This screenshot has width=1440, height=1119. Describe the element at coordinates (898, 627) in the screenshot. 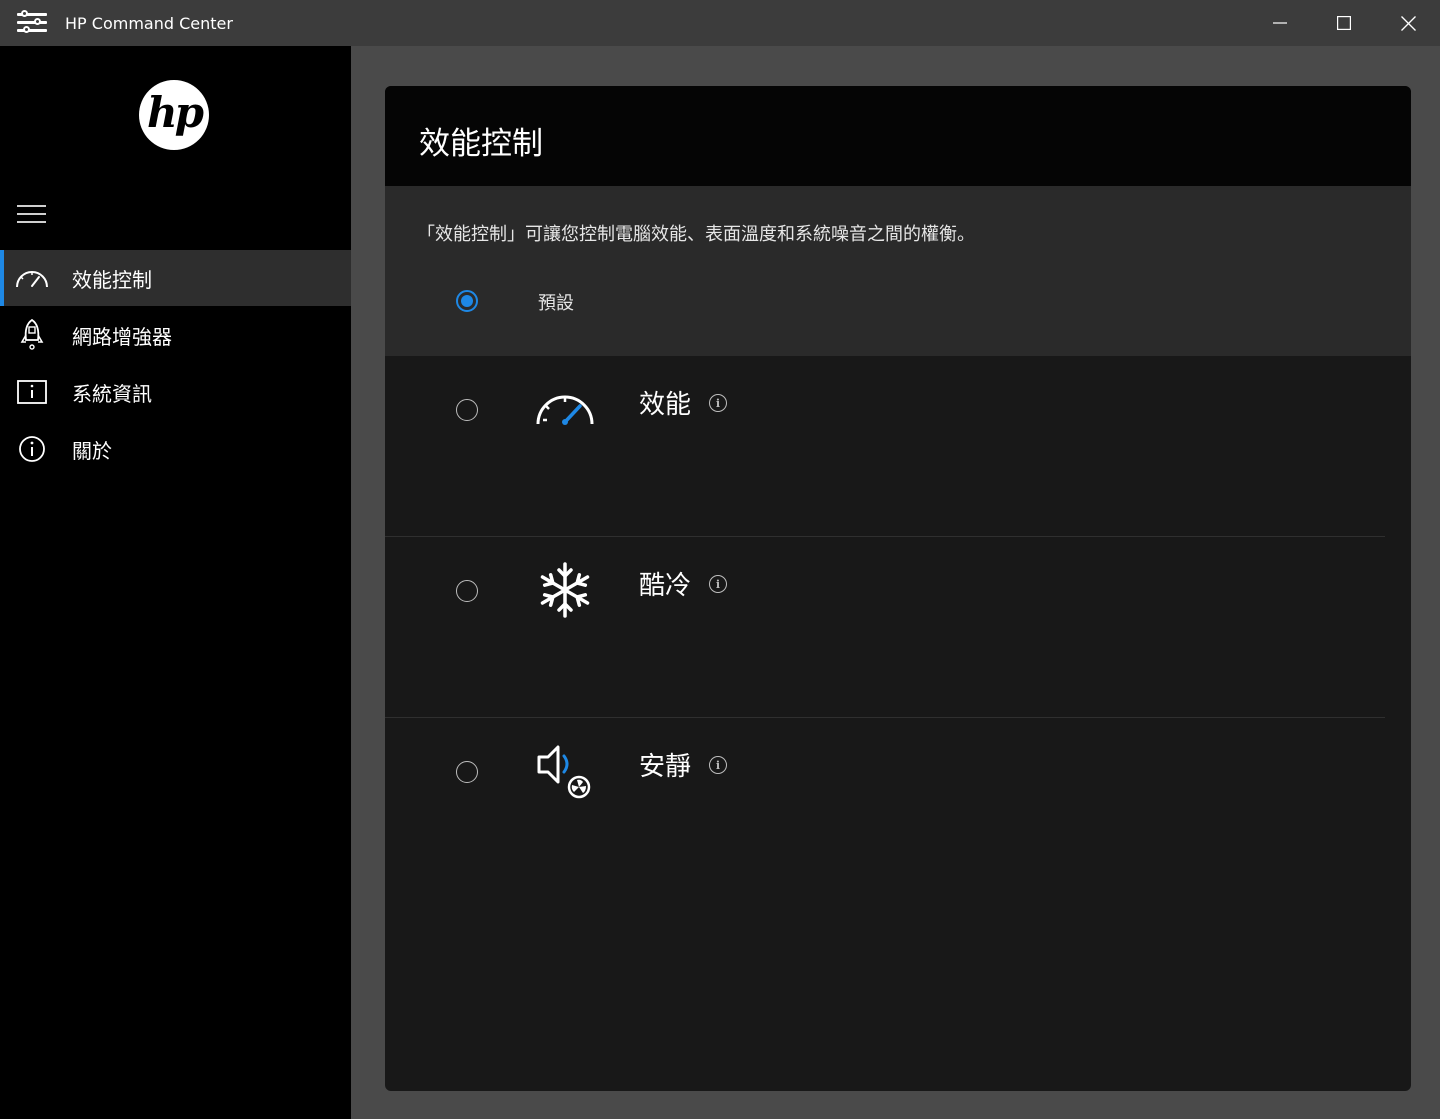

I see `mode-row-cool: 酷冷 i` at that location.